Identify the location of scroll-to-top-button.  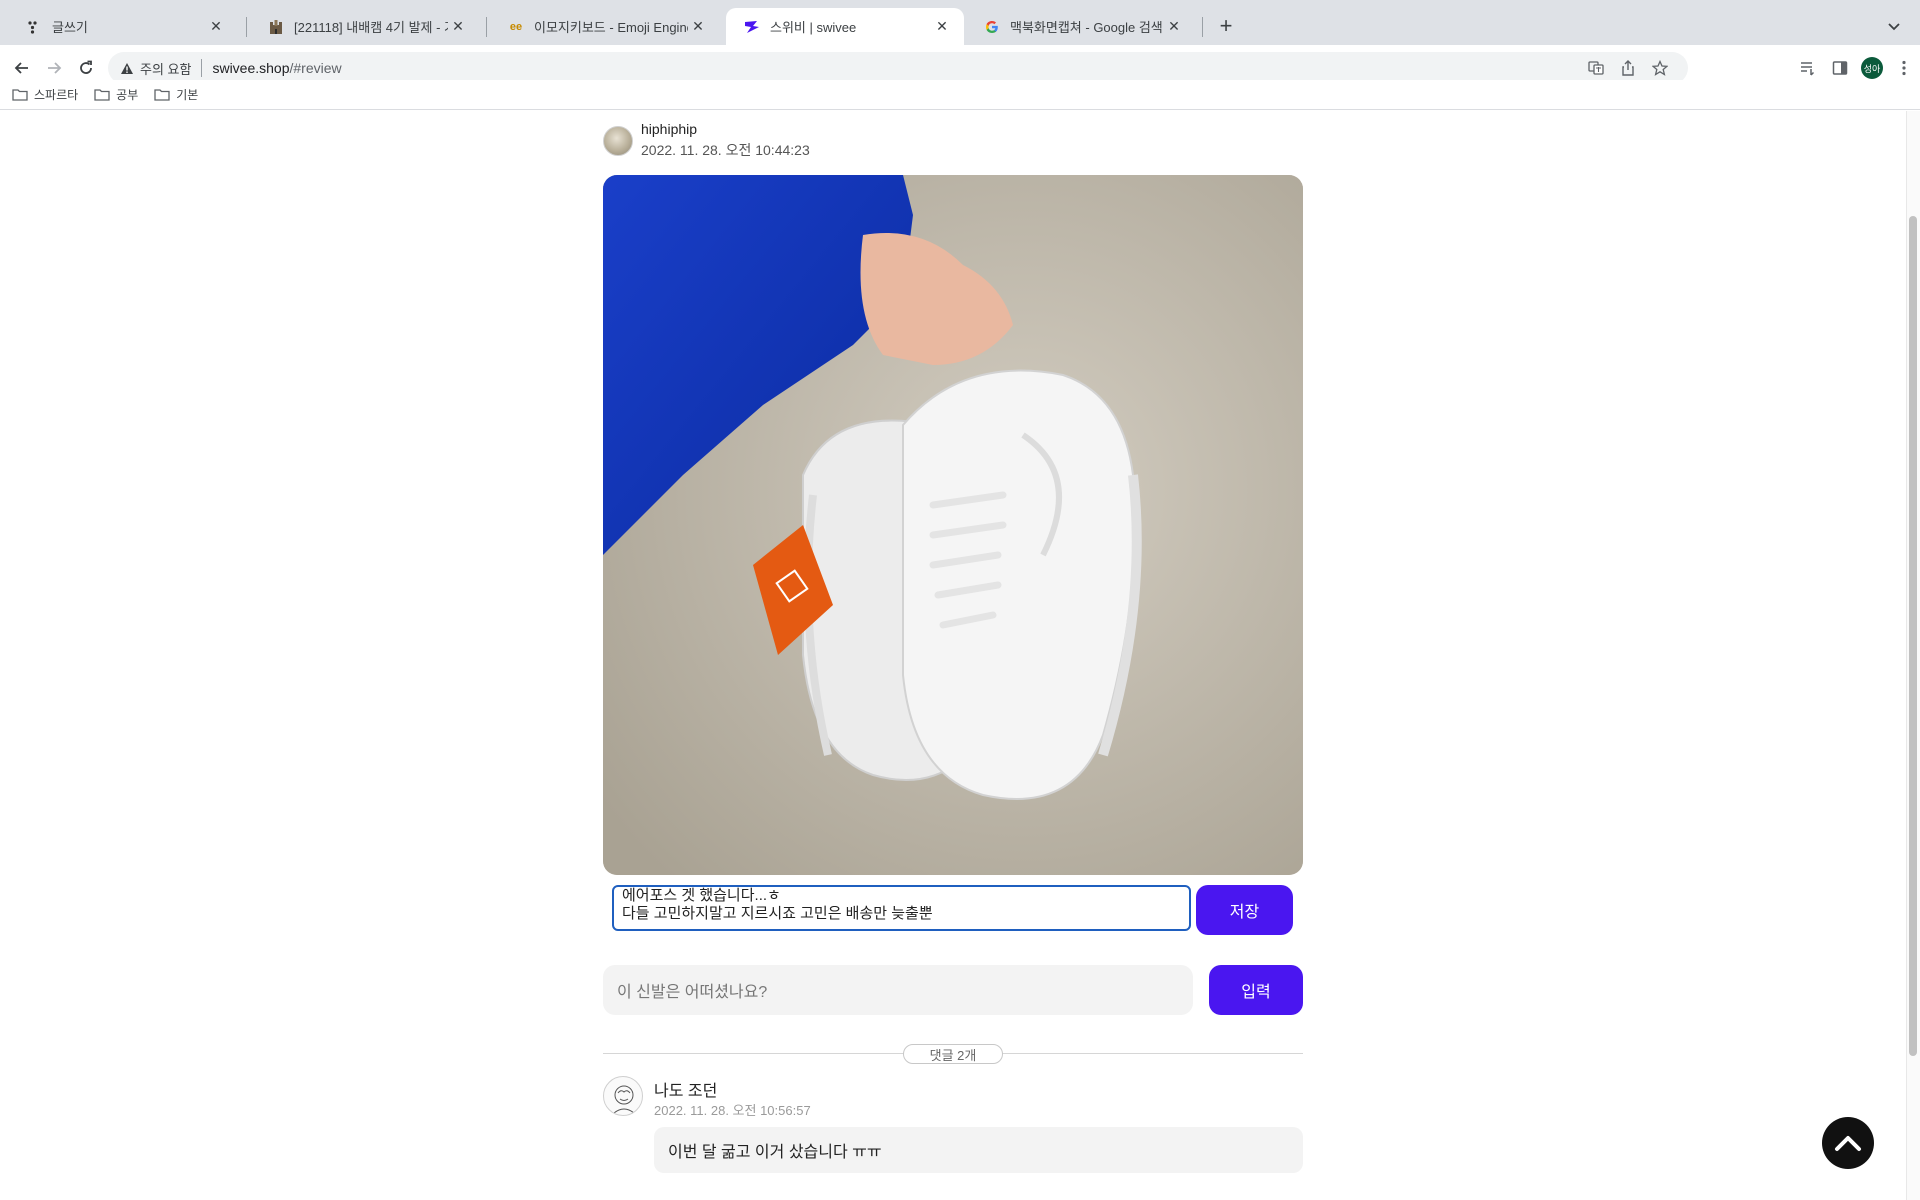
(1848, 1143).